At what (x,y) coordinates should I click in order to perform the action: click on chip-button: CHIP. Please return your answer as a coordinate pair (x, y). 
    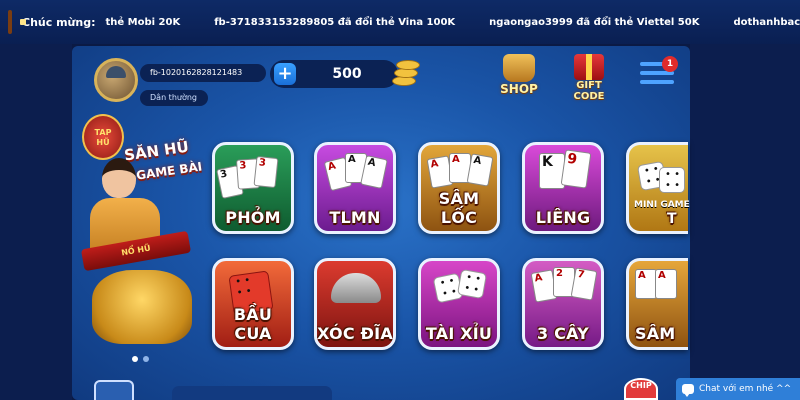
    Looking at the image, I should click on (641, 389).